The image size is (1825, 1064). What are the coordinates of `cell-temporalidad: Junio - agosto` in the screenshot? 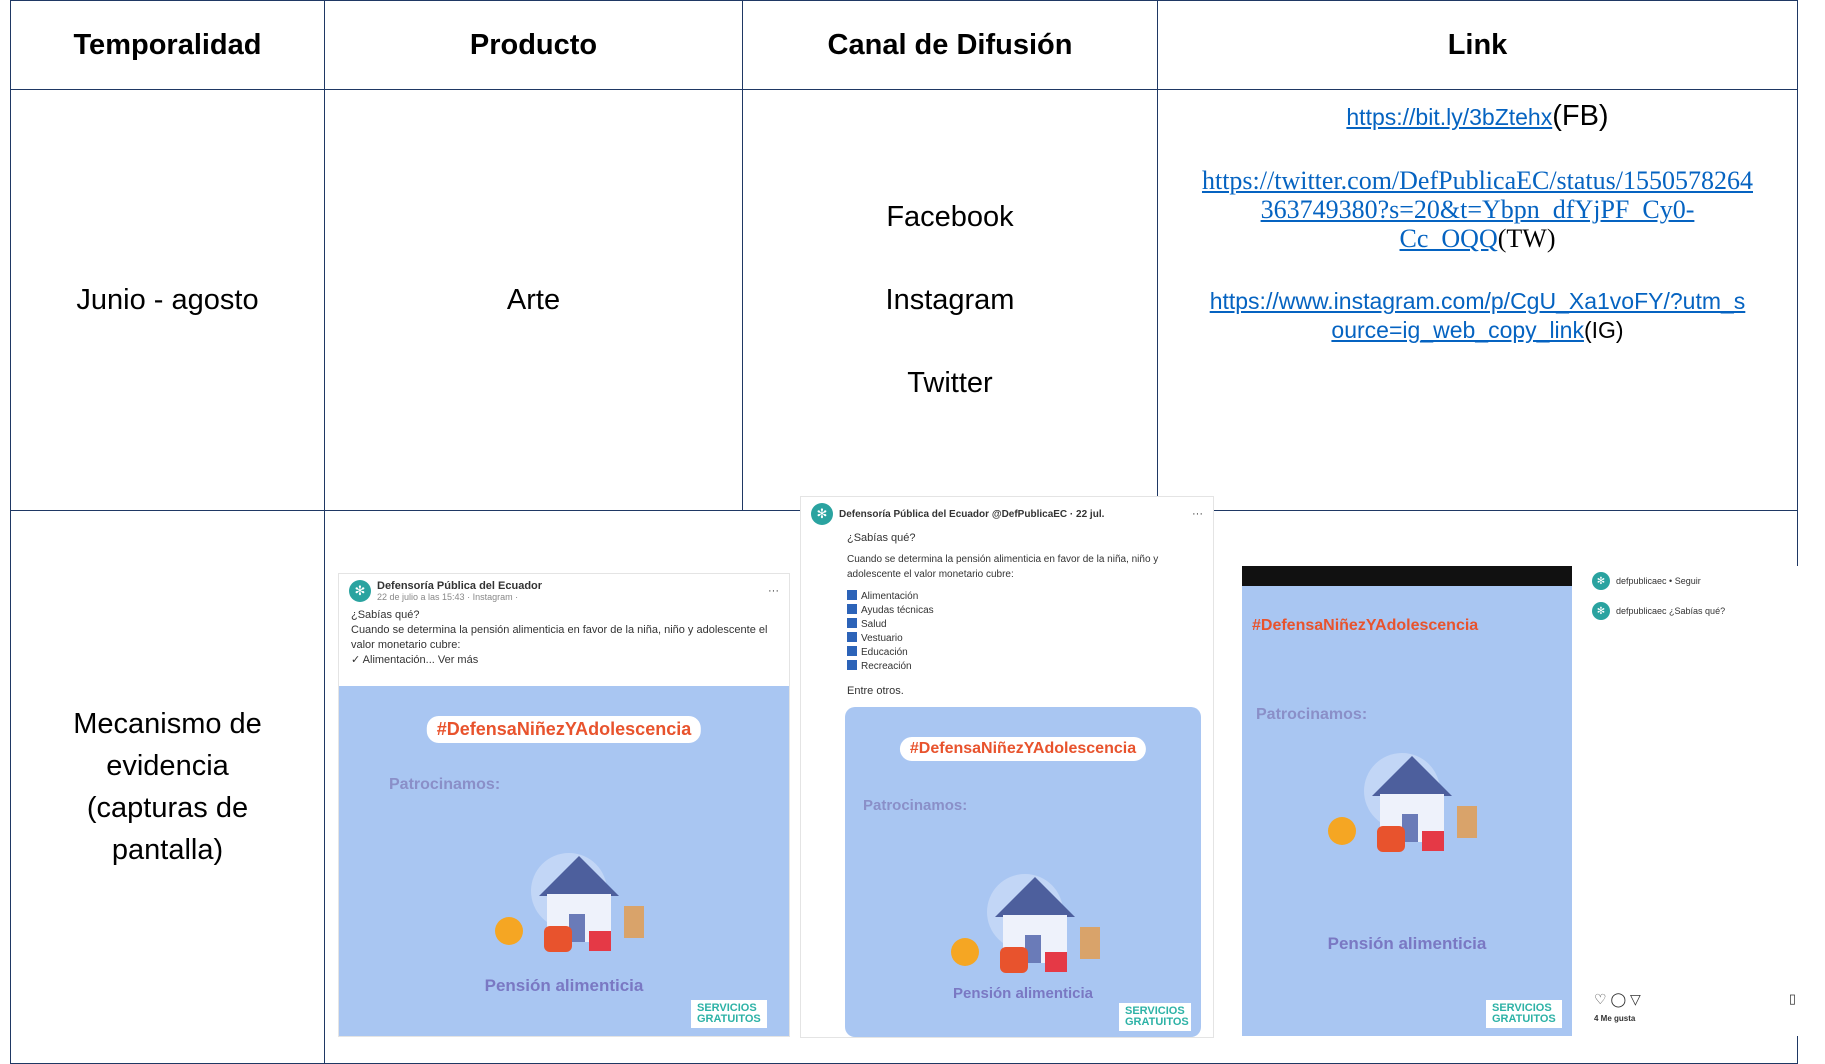 It's located at (167, 300).